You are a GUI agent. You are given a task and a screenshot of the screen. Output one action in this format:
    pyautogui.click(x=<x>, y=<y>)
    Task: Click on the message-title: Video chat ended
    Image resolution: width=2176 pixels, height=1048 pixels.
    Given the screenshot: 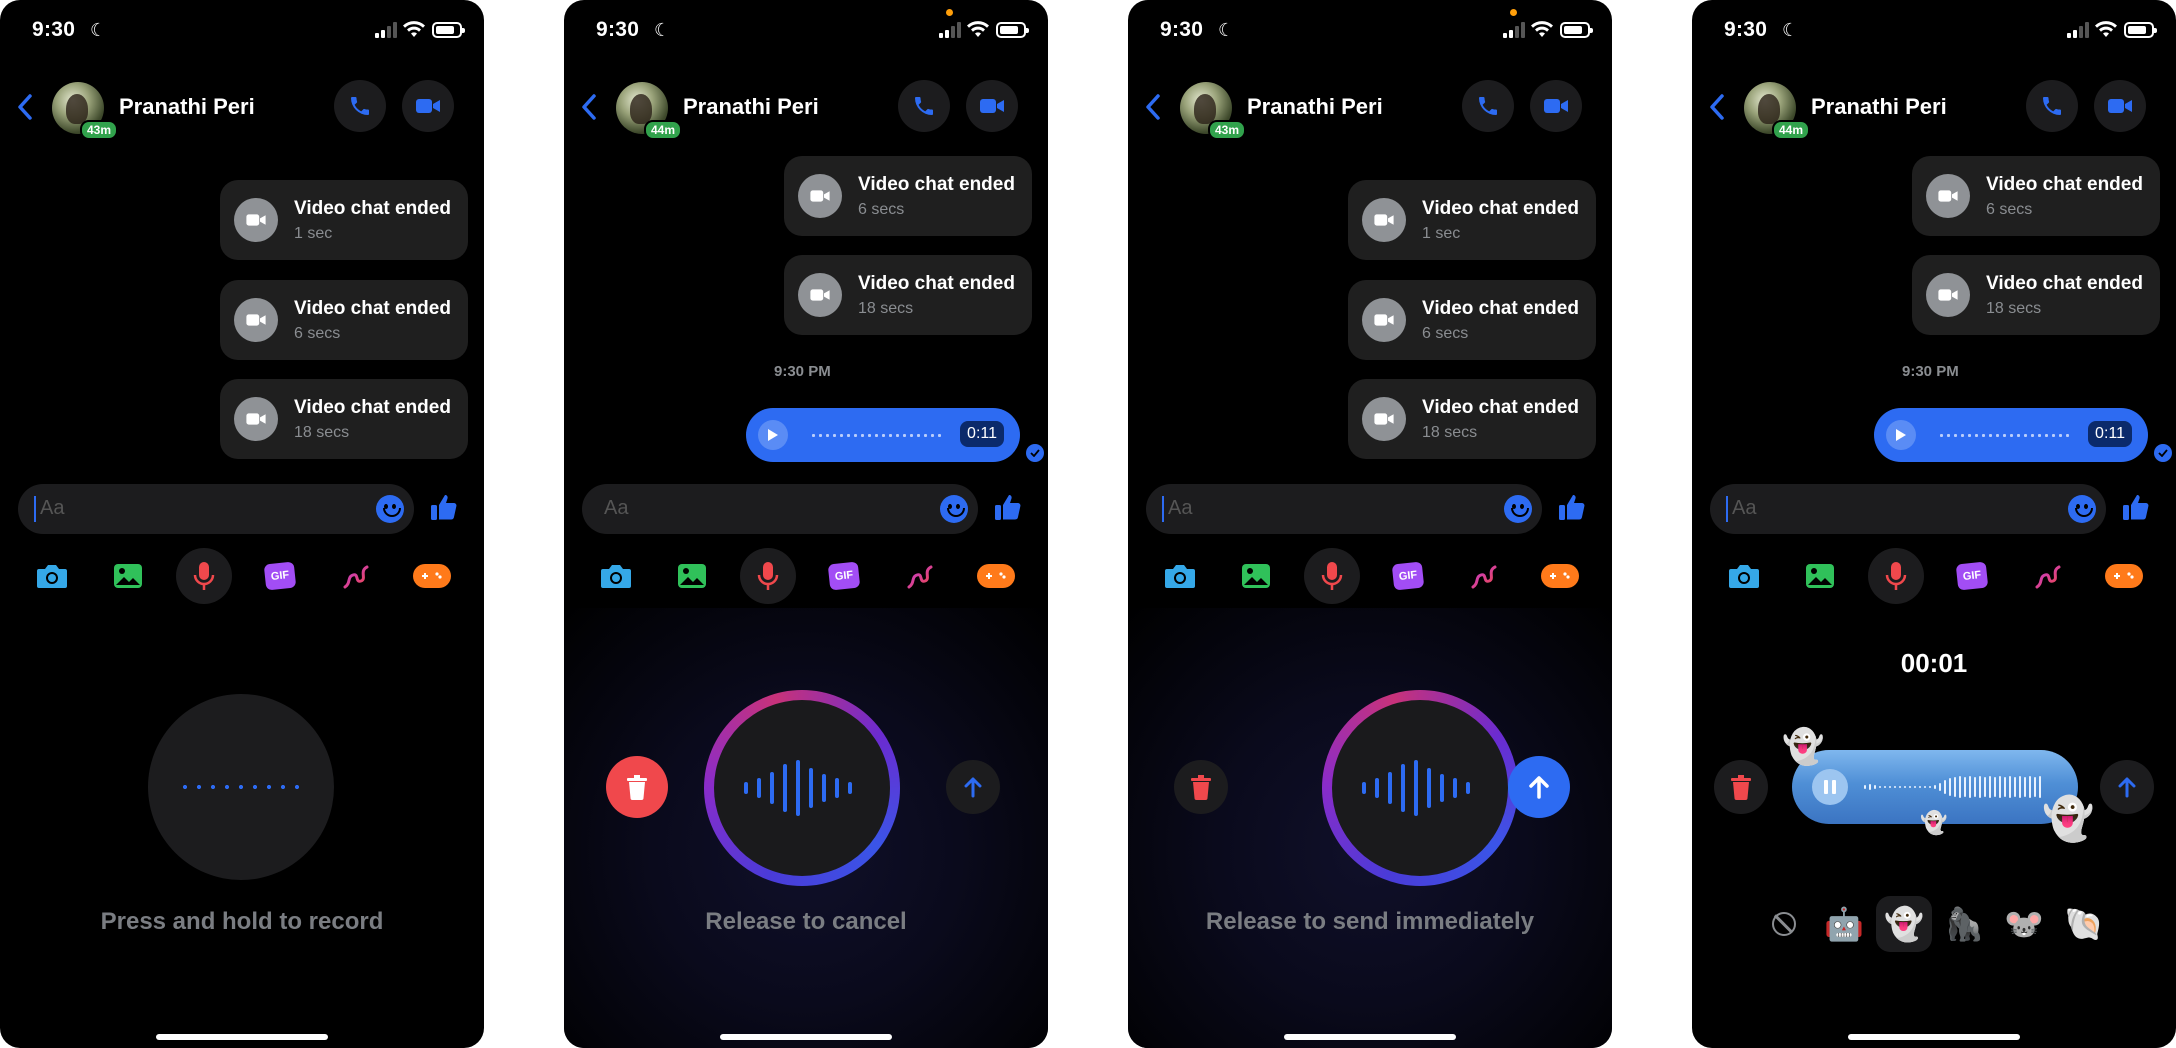 What is the action you would take?
    pyautogui.click(x=372, y=308)
    